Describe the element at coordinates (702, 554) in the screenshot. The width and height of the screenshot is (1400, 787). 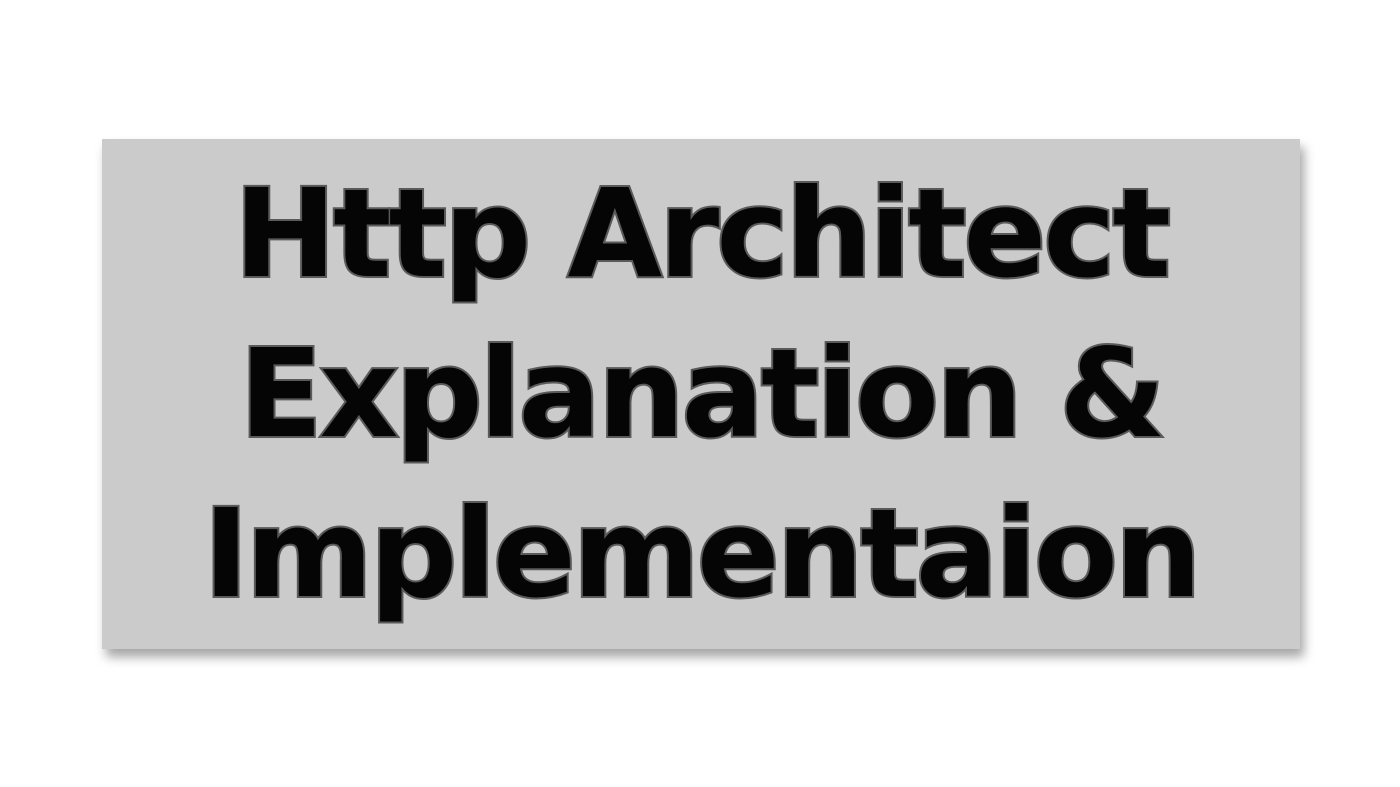
I see `title-line-3: Implementaion` at that location.